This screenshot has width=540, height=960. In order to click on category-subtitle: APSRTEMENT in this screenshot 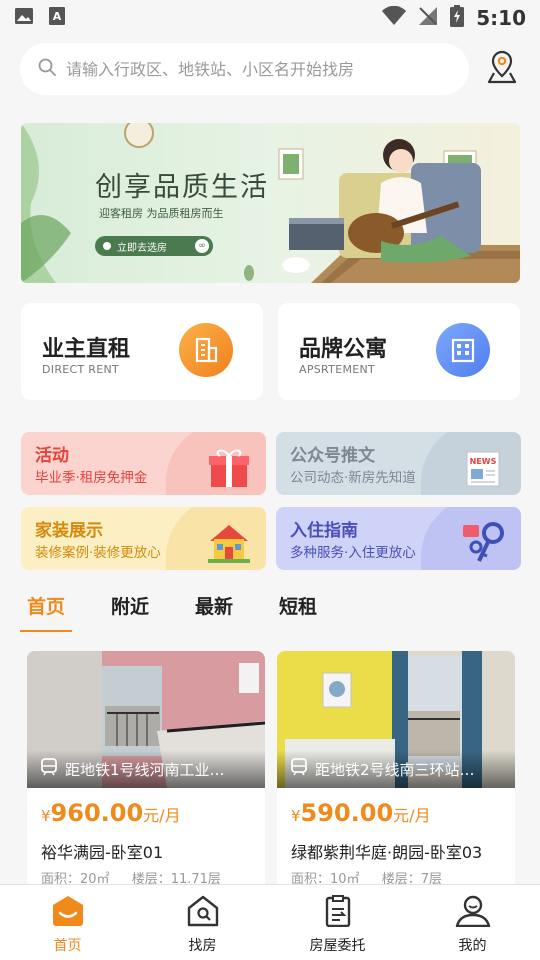, I will do `click(337, 369)`.